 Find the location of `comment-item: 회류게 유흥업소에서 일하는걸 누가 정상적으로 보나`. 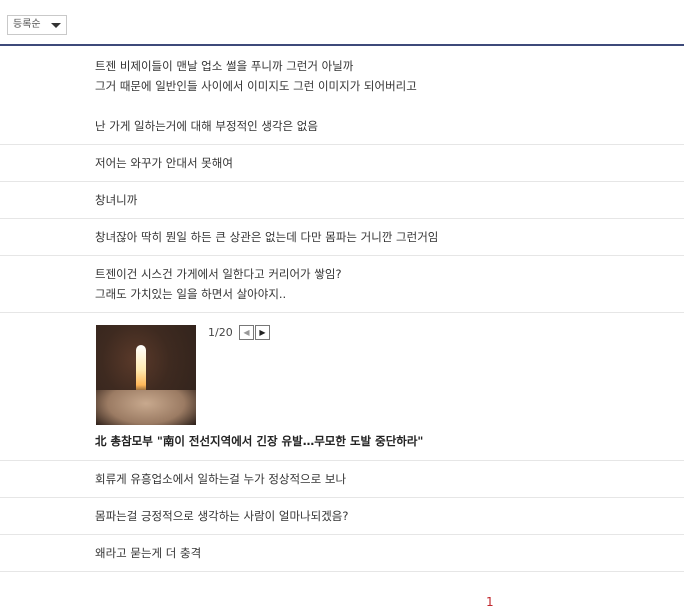

comment-item: 회류게 유흥업소에서 일하는걸 누가 정상적으로 보나 is located at coordinates (342, 479).